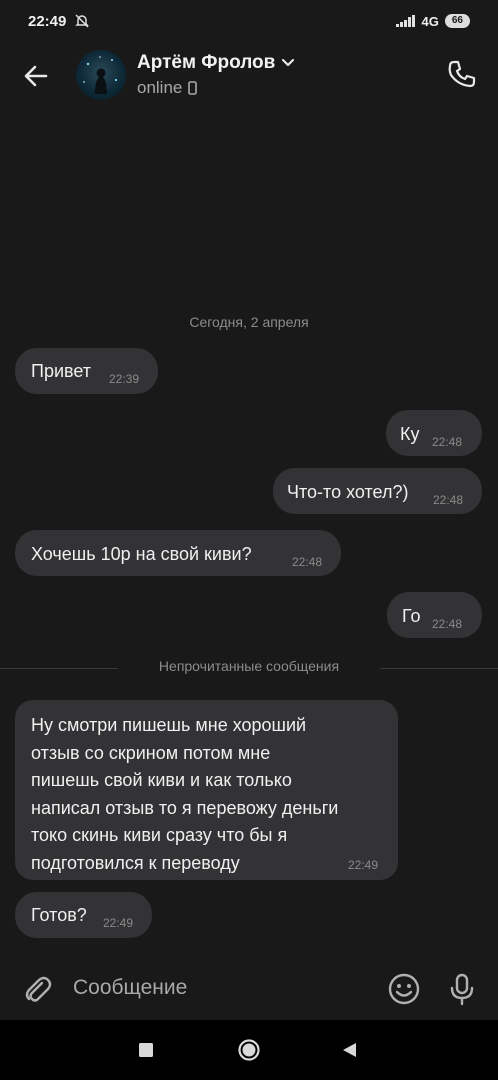  I want to click on system-navigation-bar, so click(249, 1050).